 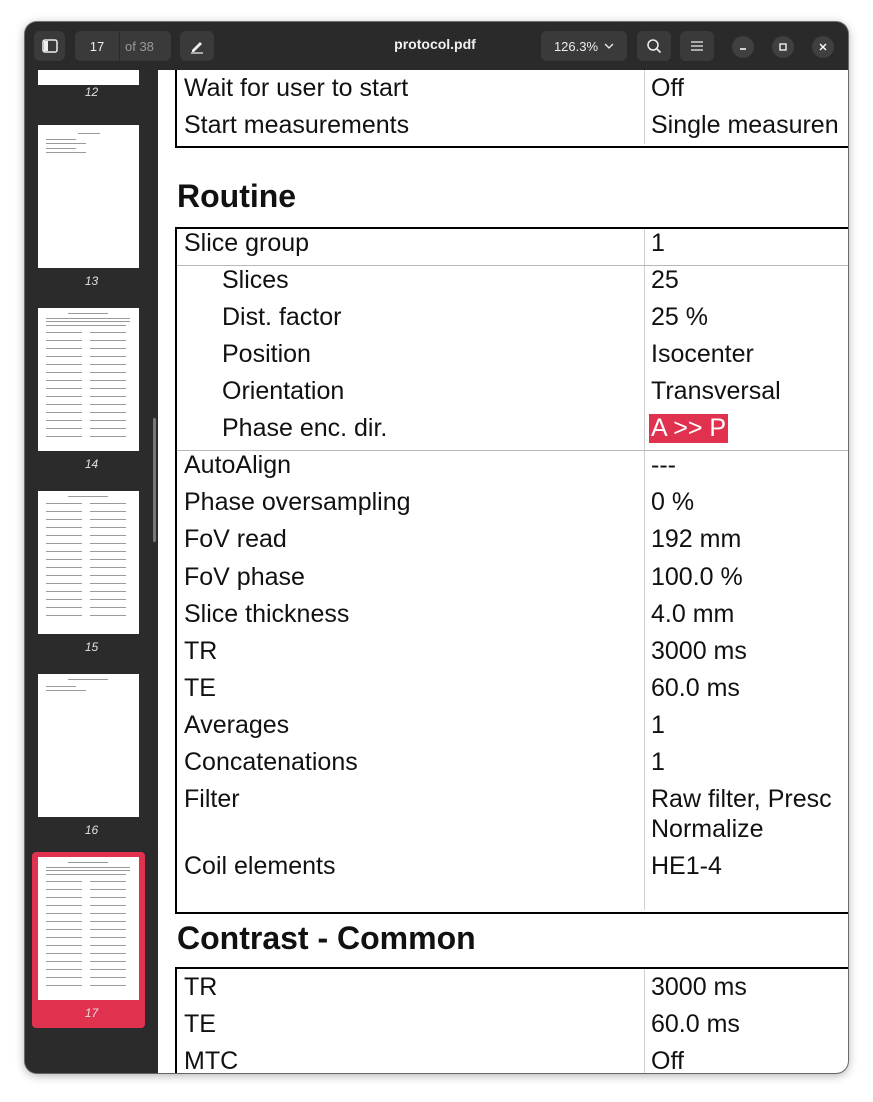 I want to click on param-name: Position, so click(x=266, y=354).